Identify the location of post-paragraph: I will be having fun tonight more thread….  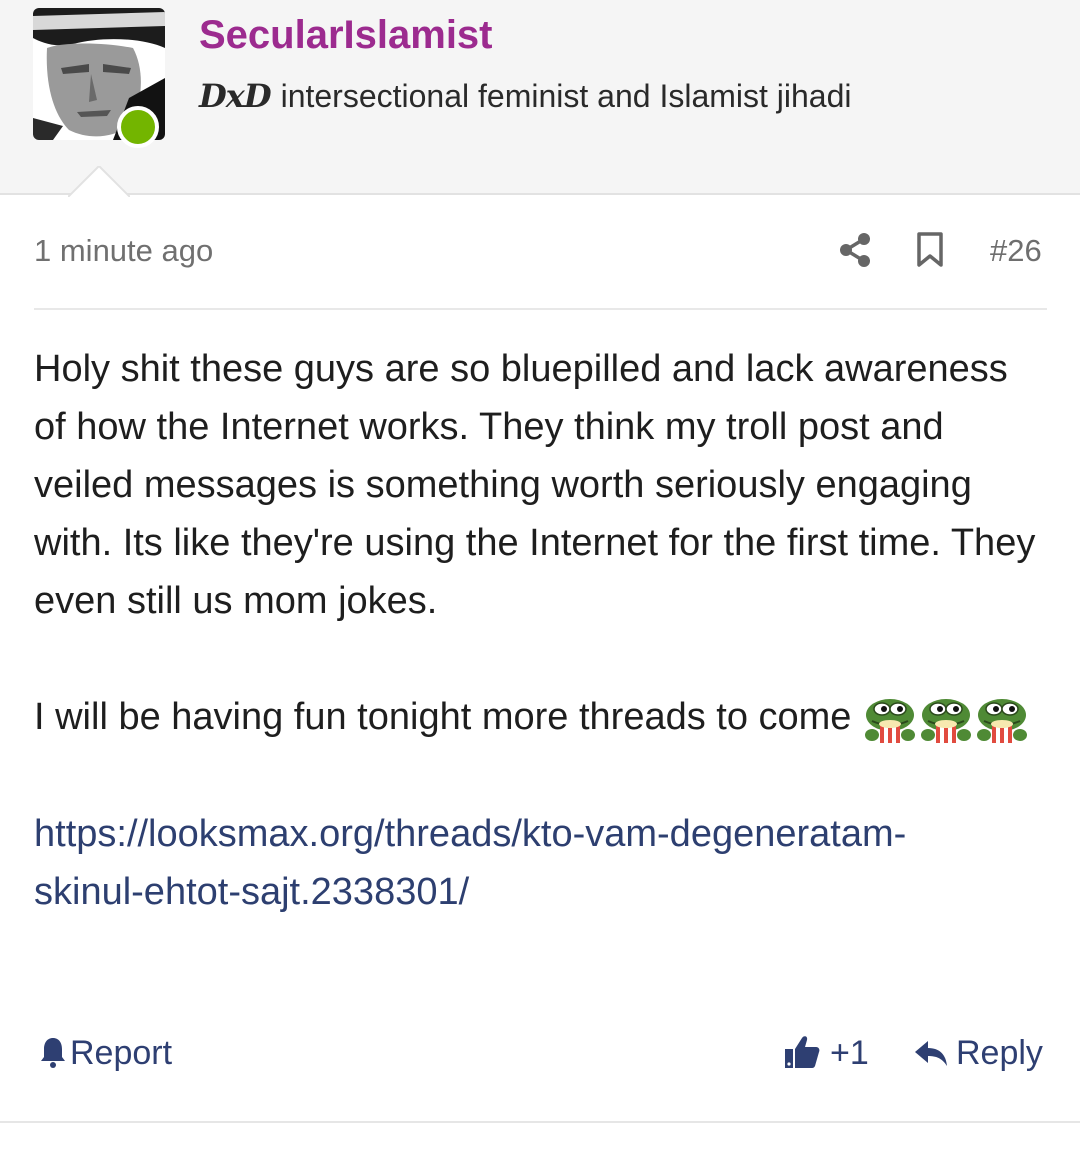
(542, 717).